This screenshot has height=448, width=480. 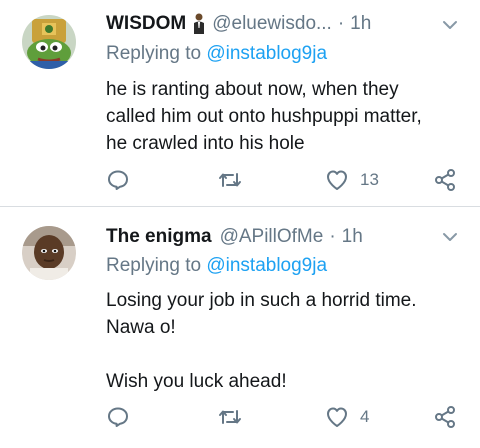 I want to click on tweet-line: Nawa o!, so click(x=141, y=327).